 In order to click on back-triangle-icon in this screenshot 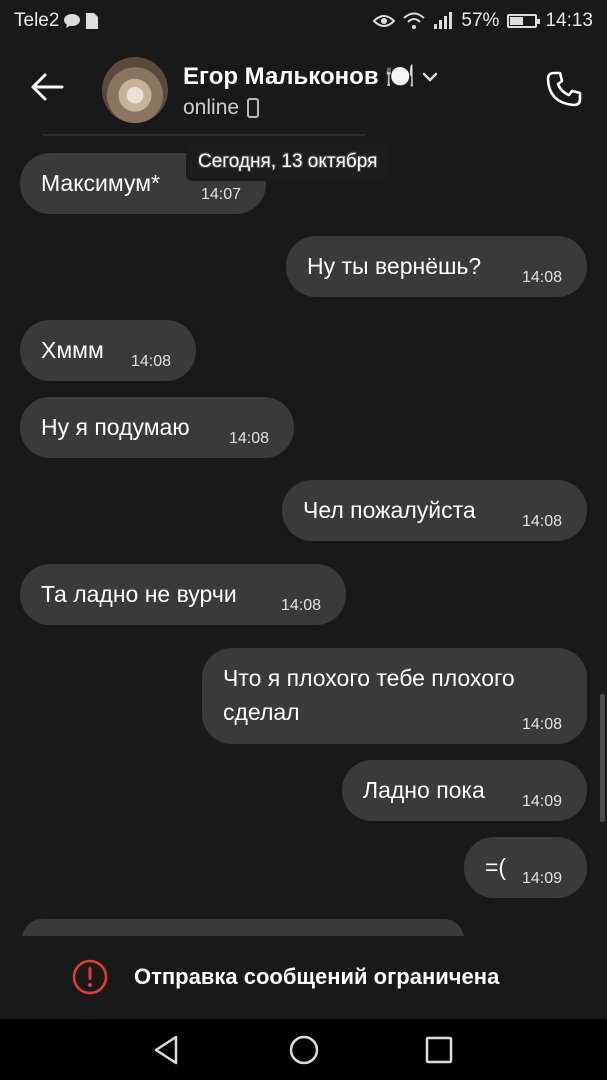, I will do `click(167, 1050)`.